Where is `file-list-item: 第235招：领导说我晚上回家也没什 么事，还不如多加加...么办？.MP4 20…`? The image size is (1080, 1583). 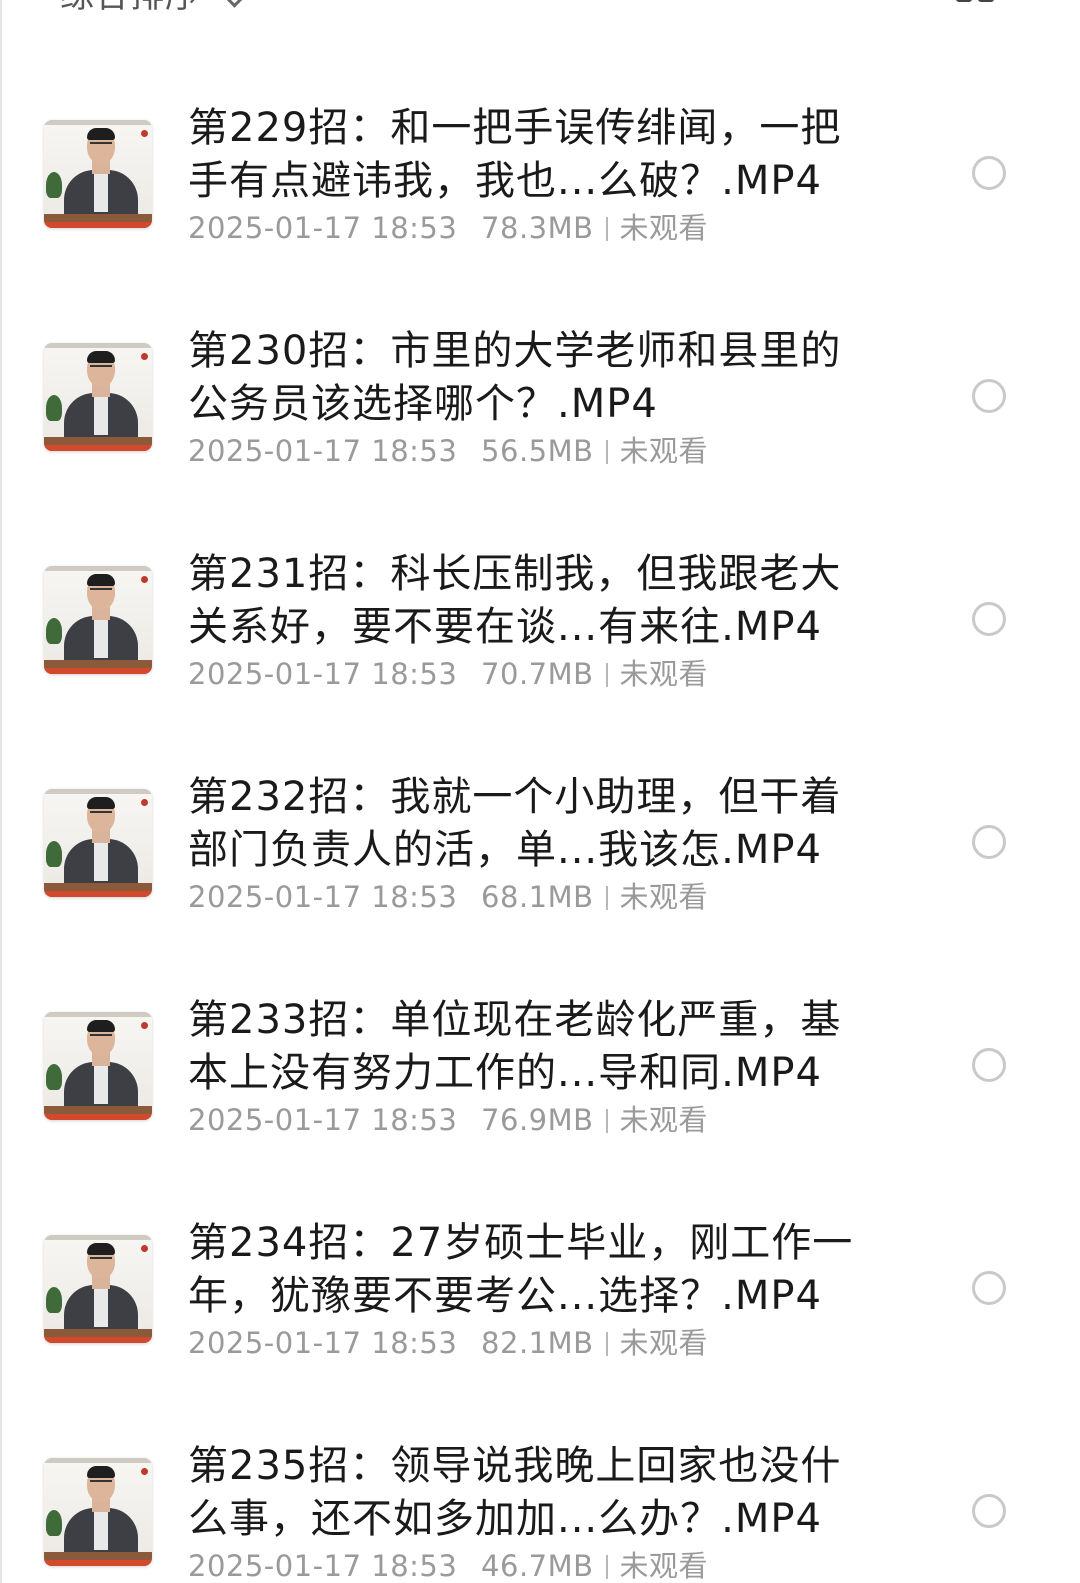
file-list-item: 第235招：领导说我晚上回家也没什 么事，还不如多加加...么办？.MP4 20… is located at coordinates (540, 1491).